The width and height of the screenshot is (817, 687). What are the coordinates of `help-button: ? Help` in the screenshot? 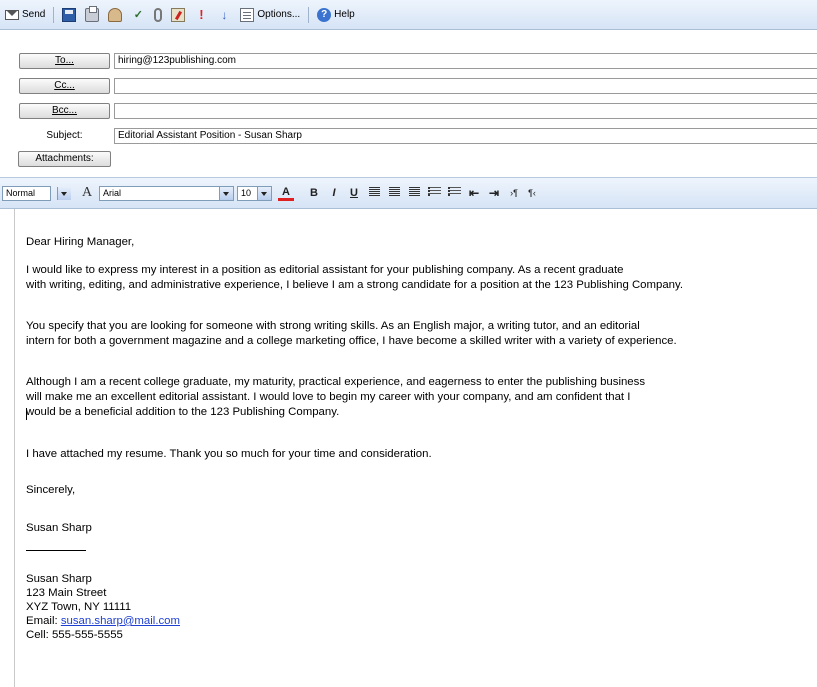 It's located at (336, 15).